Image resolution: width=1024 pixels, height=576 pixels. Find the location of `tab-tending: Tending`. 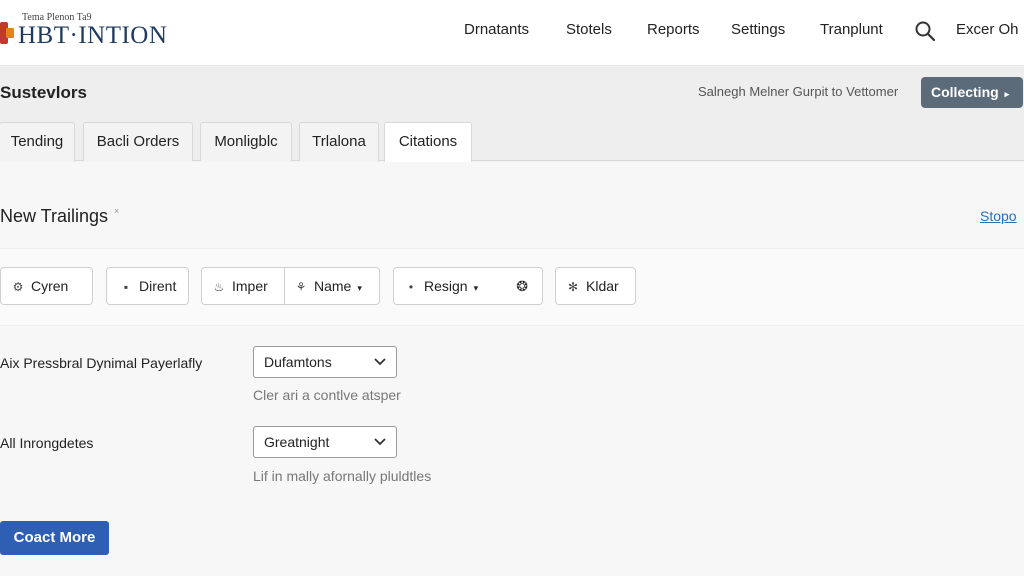

tab-tending: Tending is located at coordinates (37, 141).